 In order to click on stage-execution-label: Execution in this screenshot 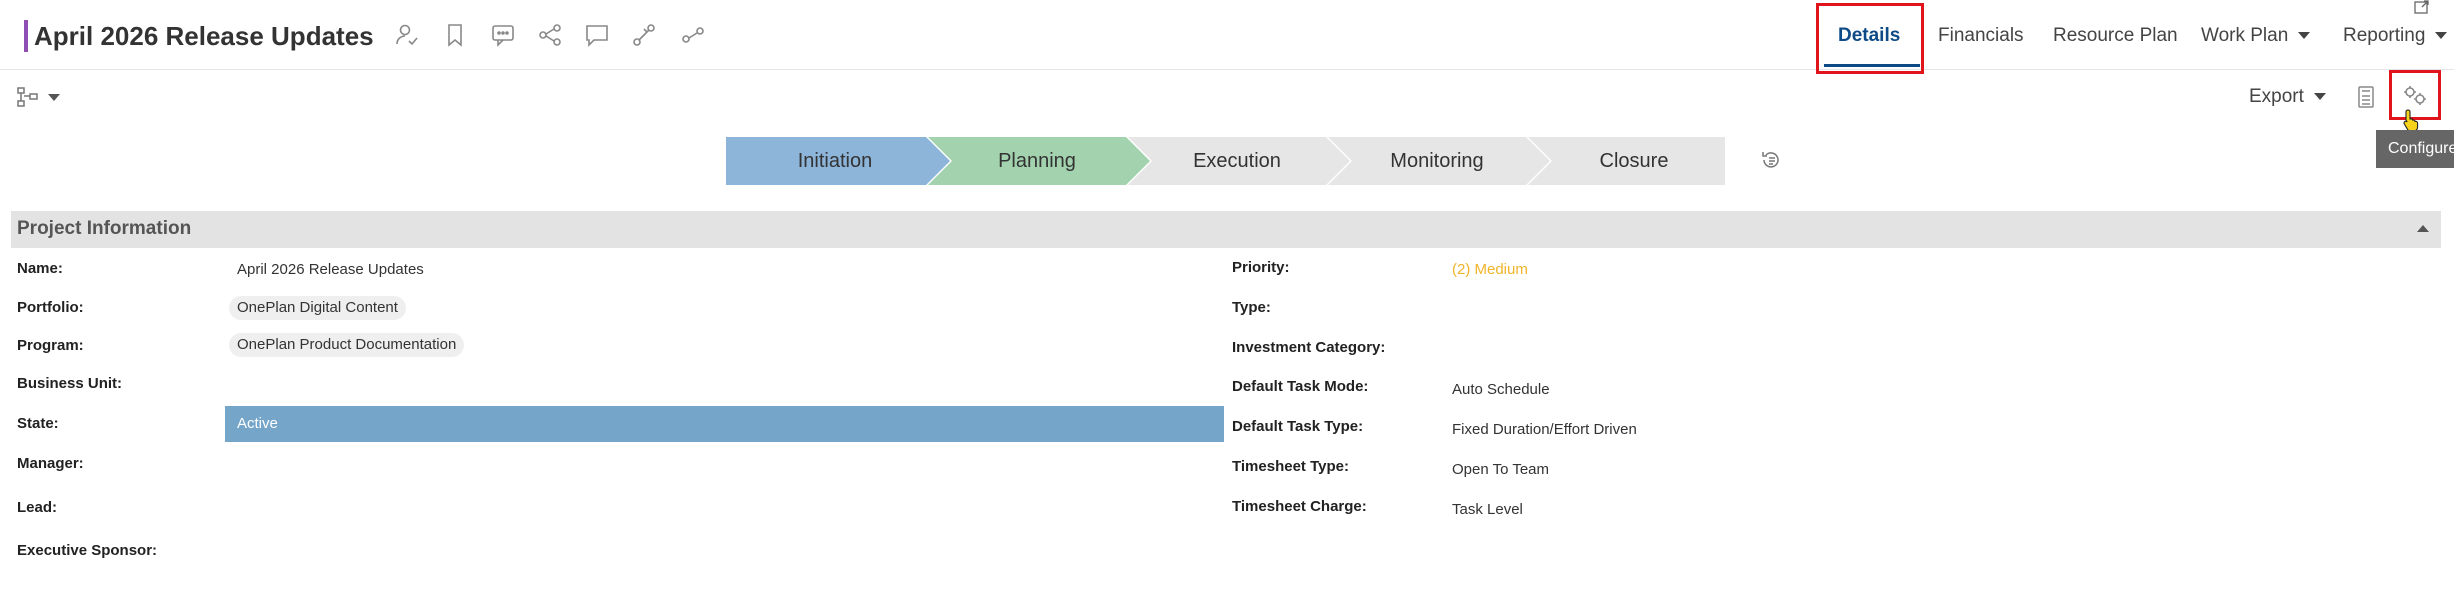, I will do `click(1237, 161)`.